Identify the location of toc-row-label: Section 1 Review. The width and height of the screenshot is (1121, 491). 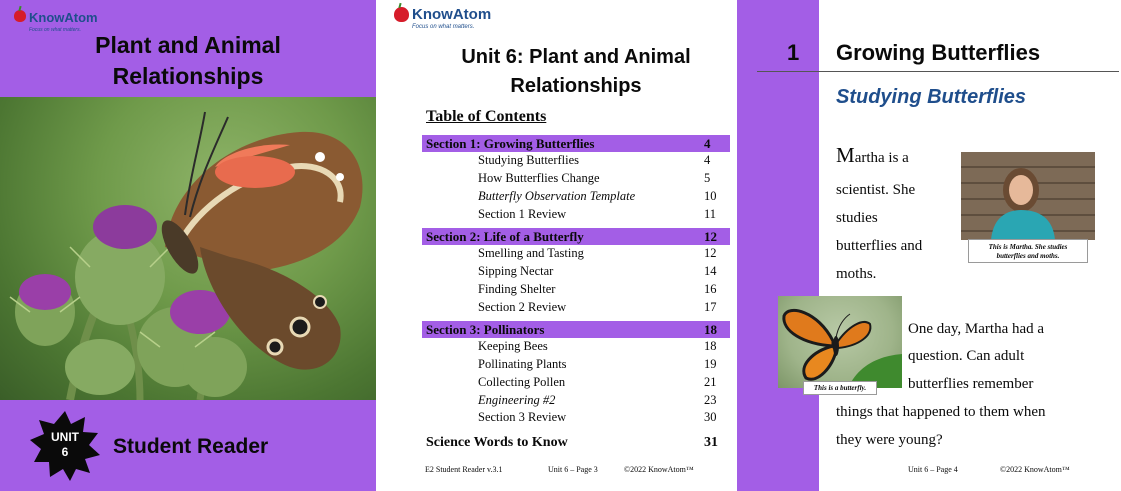
(522, 214).